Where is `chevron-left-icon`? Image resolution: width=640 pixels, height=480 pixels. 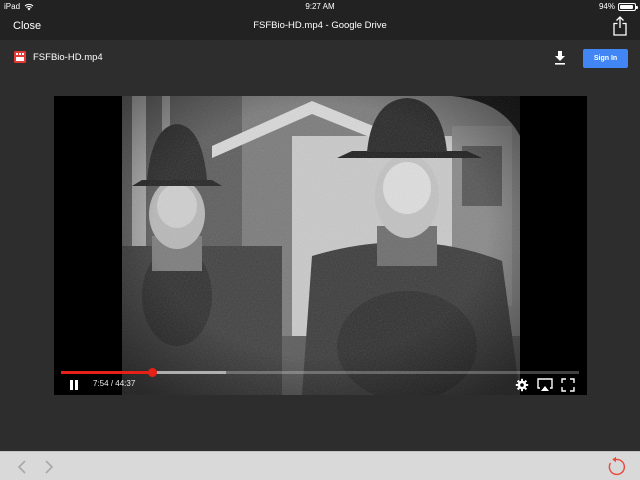
chevron-left-icon is located at coordinates (22, 467).